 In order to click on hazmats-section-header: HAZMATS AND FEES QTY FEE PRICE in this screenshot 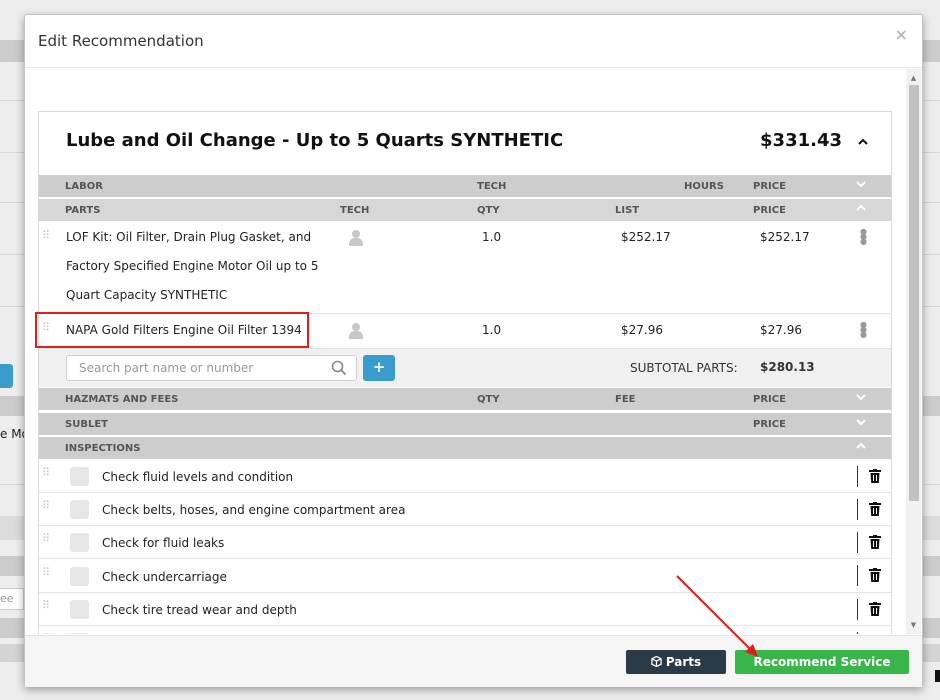, I will do `click(465, 399)`.